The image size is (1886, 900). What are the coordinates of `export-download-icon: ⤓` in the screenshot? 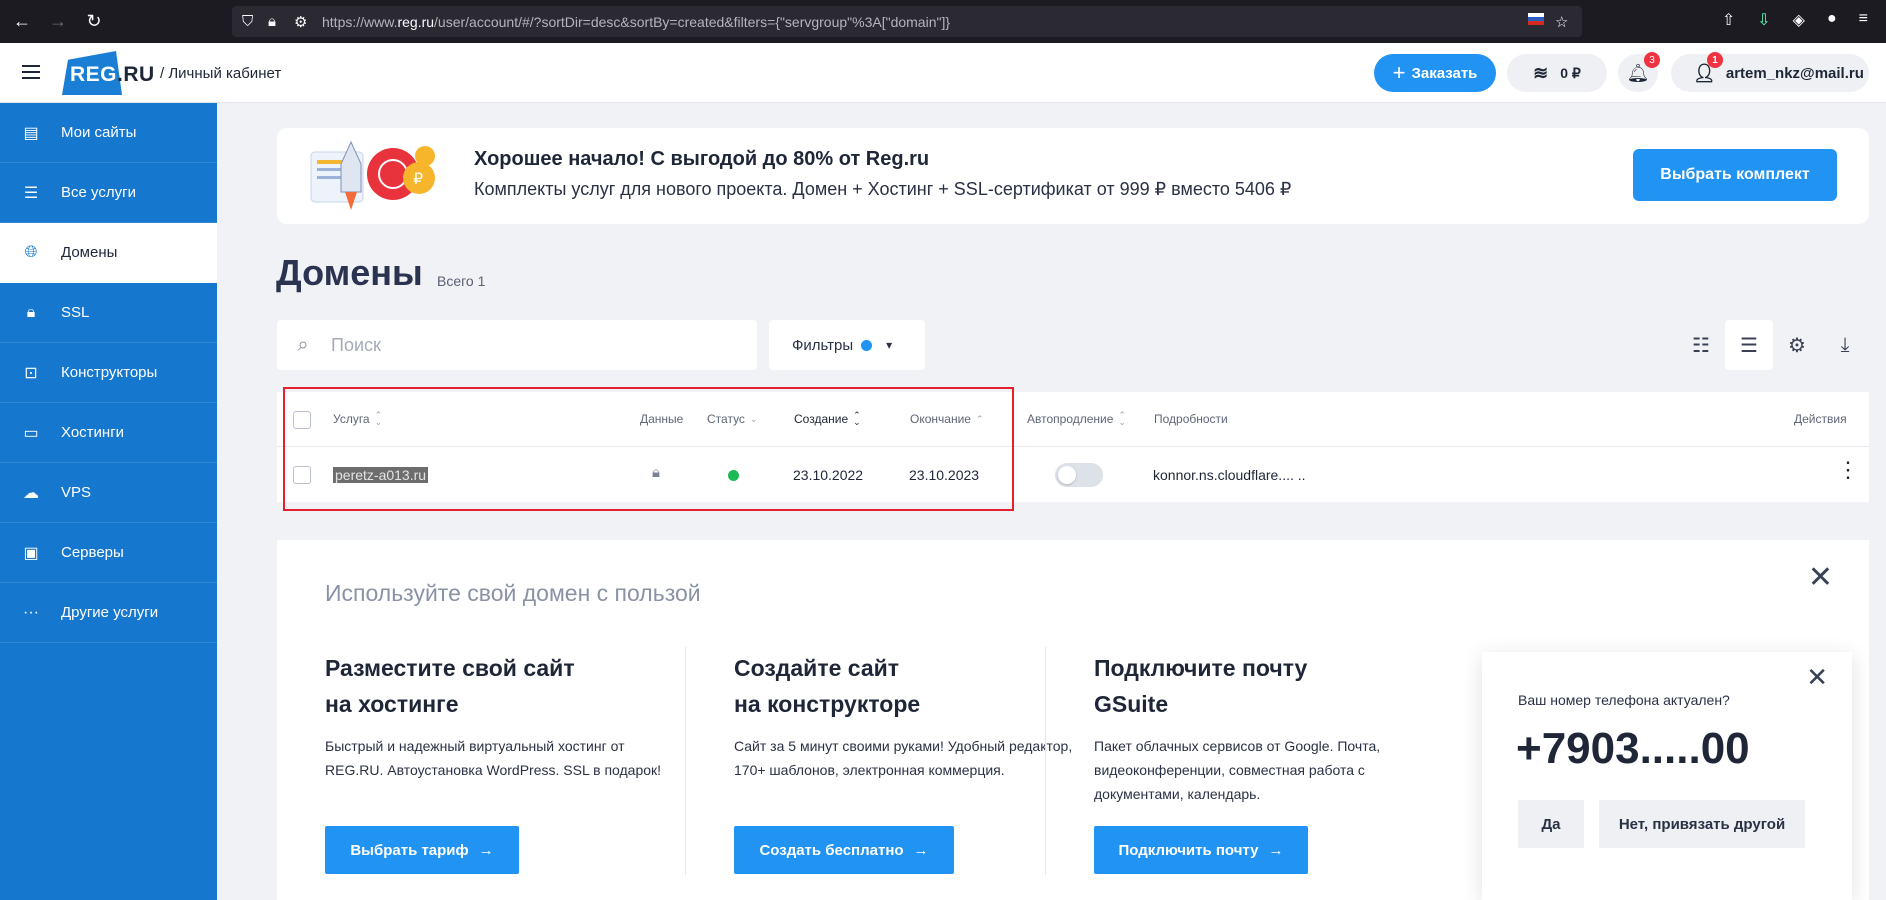 It's located at (1845, 345).